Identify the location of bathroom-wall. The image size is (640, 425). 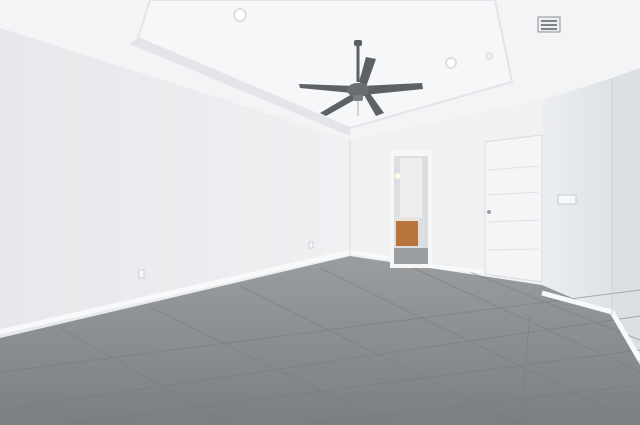
(411, 188).